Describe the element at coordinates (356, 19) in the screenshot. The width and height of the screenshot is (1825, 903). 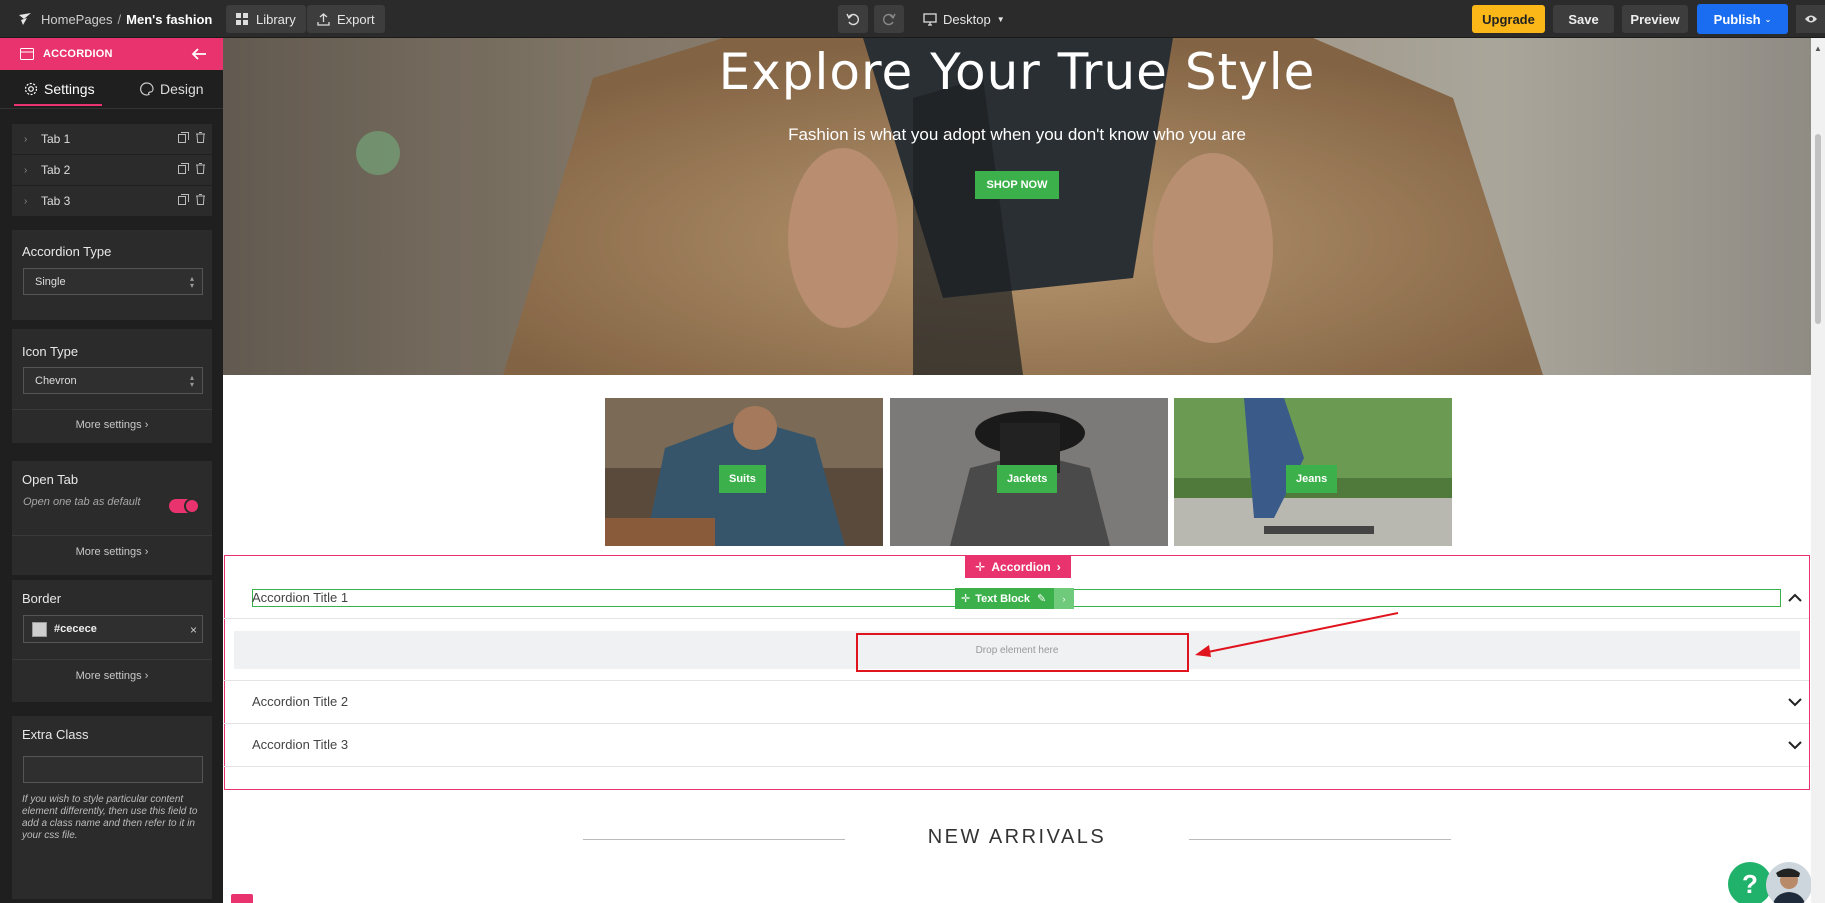
I see `export-label: Export` at that location.